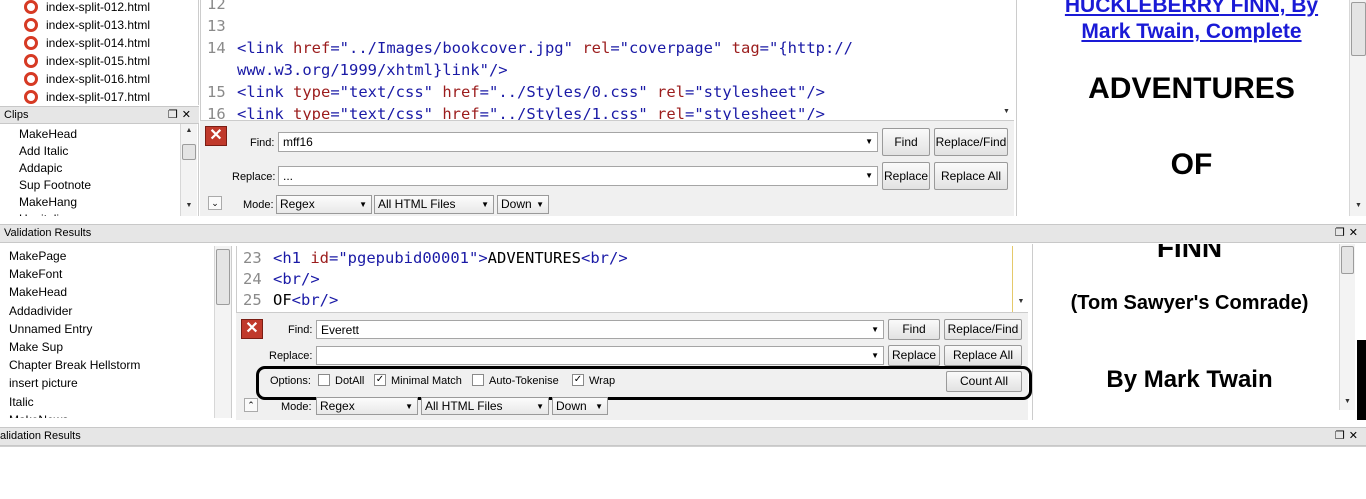  I want to click on clip-item: MakeNews, so click(38, 415).